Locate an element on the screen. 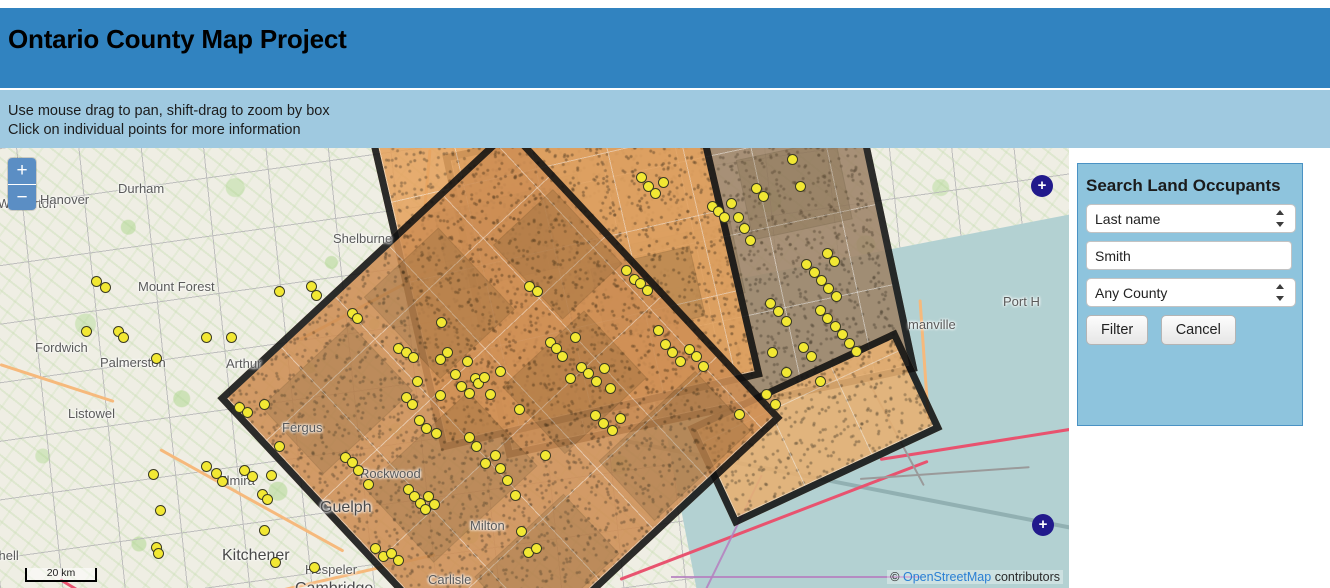 The width and height of the screenshot is (1330, 588). zoom-in-button: + is located at coordinates (22, 171).